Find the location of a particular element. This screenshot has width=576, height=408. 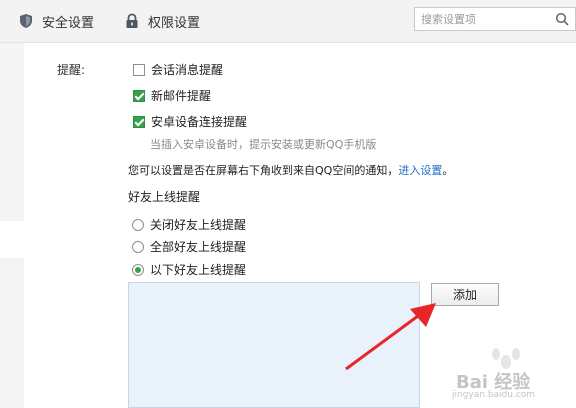

checkbox-label: 会话消息提醒 is located at coordinates (187, 70).